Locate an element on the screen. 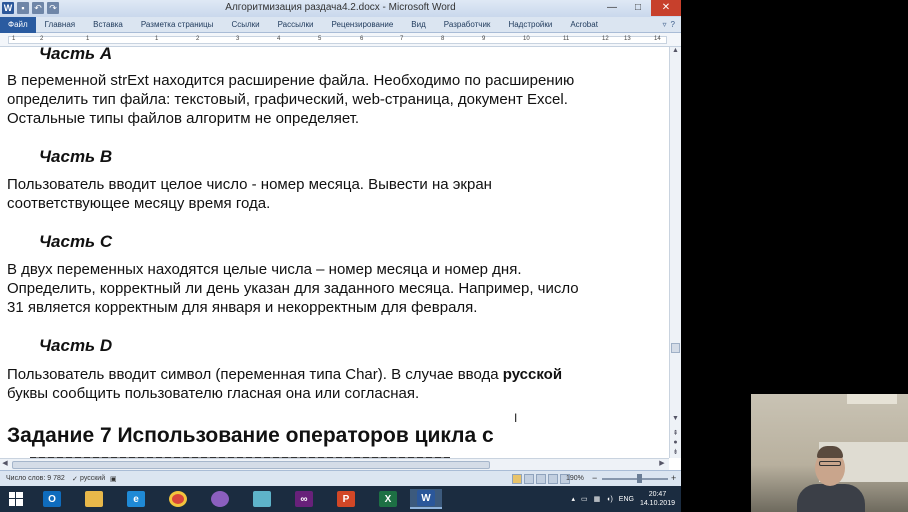 The image size is (908, 512). part-a-heading: Часть A is located at coordinates (76, 55).